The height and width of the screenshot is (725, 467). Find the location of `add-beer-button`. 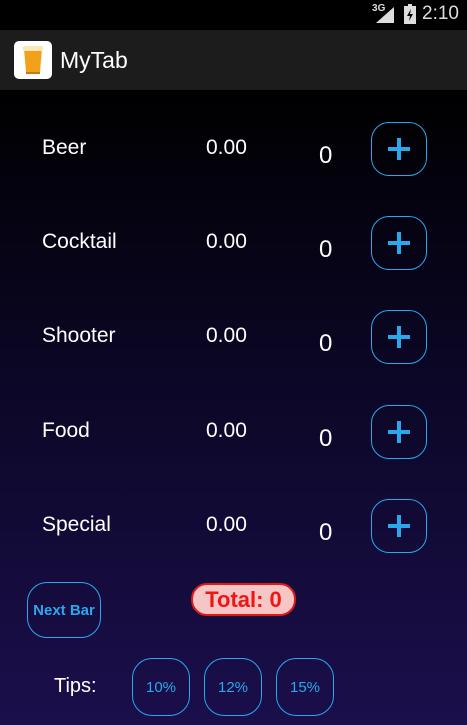

add-beer-button is located at coordinates (399, 149).